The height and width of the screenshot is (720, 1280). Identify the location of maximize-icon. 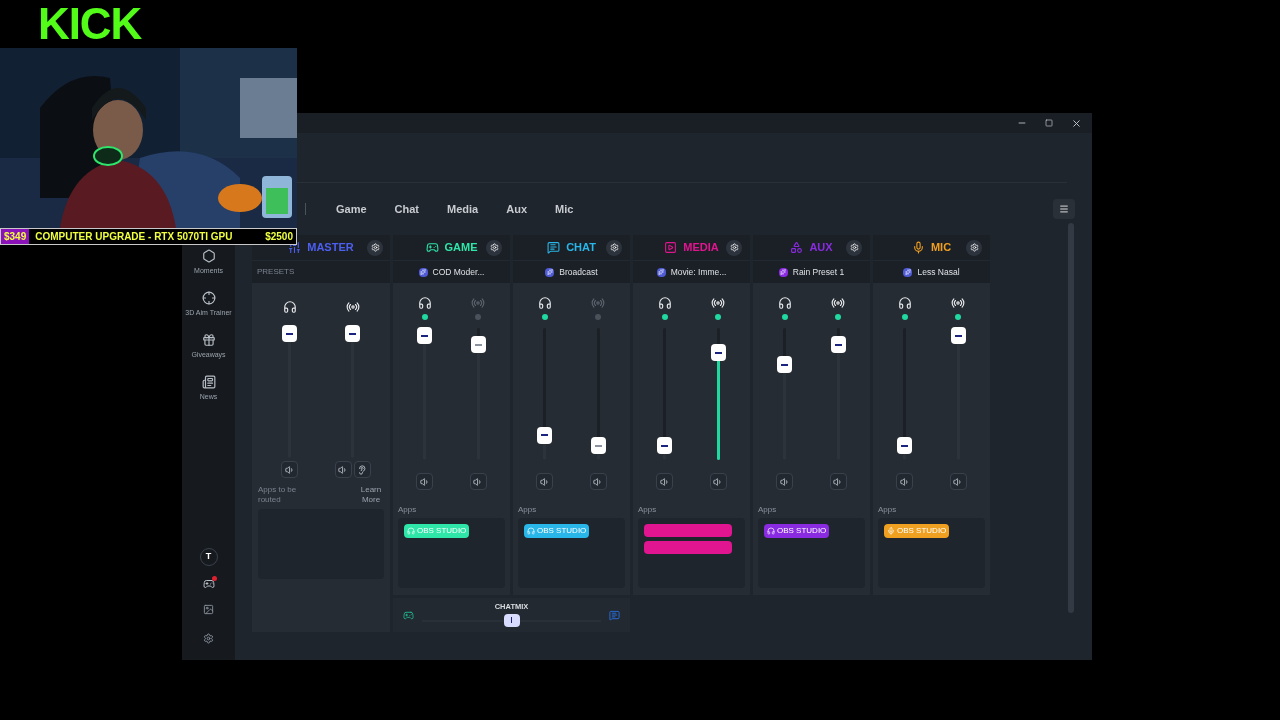
(1049, 123).